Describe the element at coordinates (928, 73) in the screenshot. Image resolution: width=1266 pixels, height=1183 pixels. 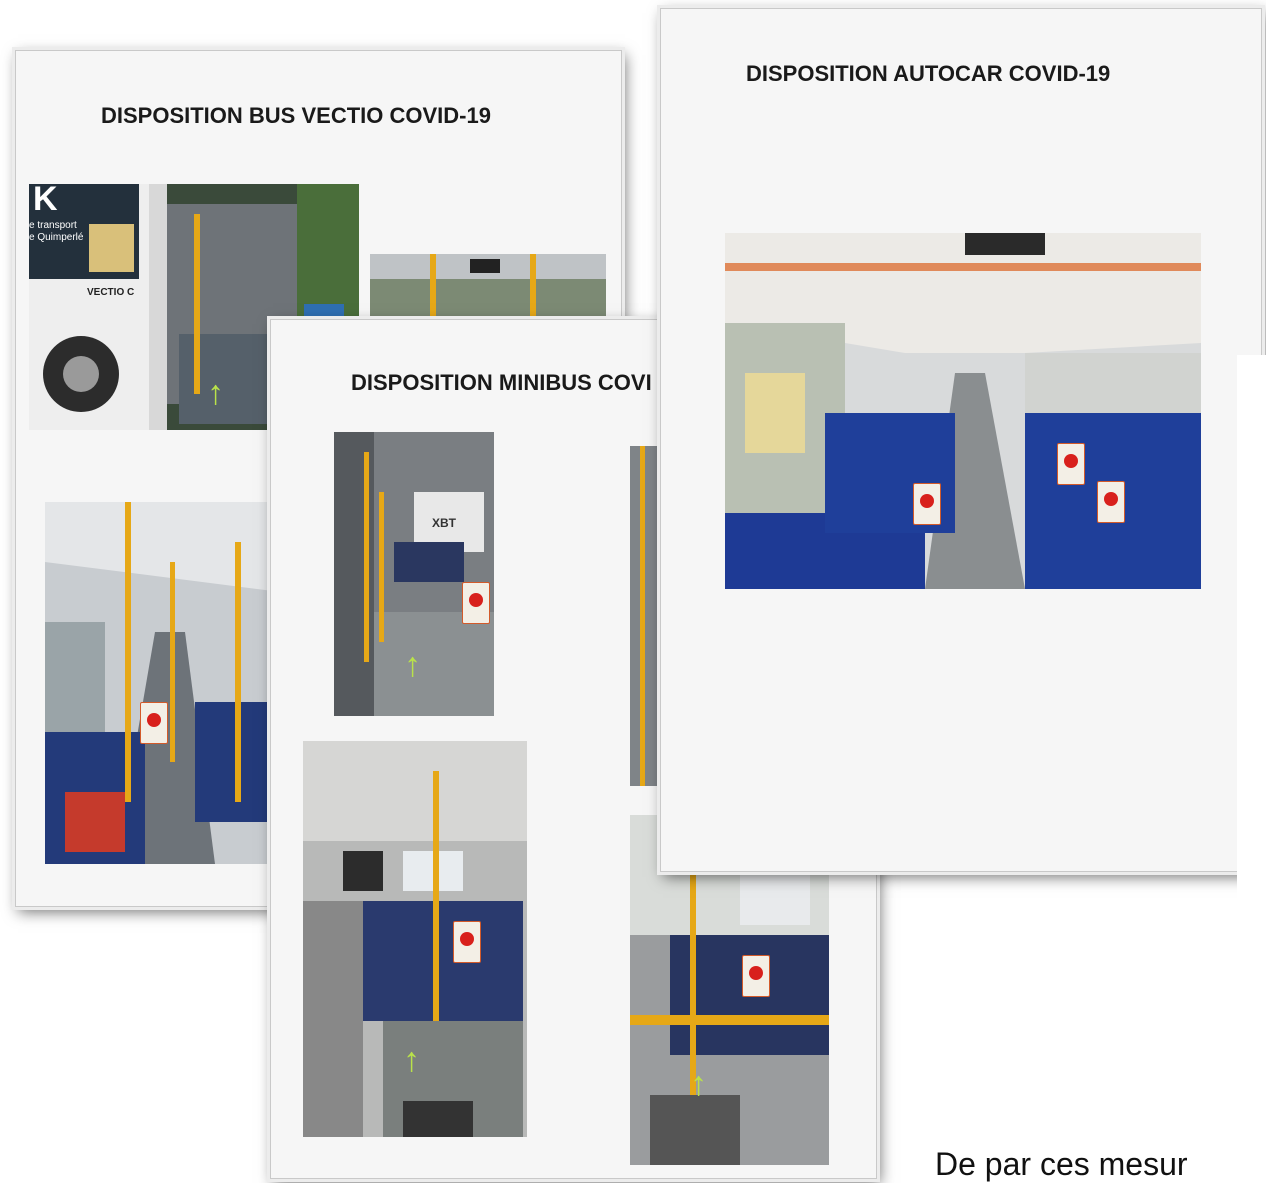
I see `page-title-autocar: DISPOSITION AUTOCAR COVID-19` at that location.